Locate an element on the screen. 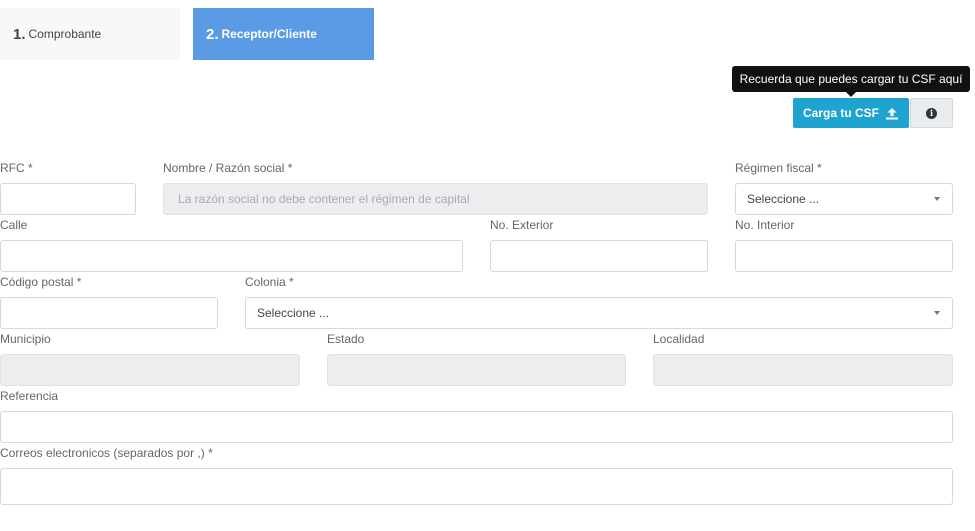 This screenshot has width=975, height=531. calle-label: Calle is located at coordinates (14, 225).